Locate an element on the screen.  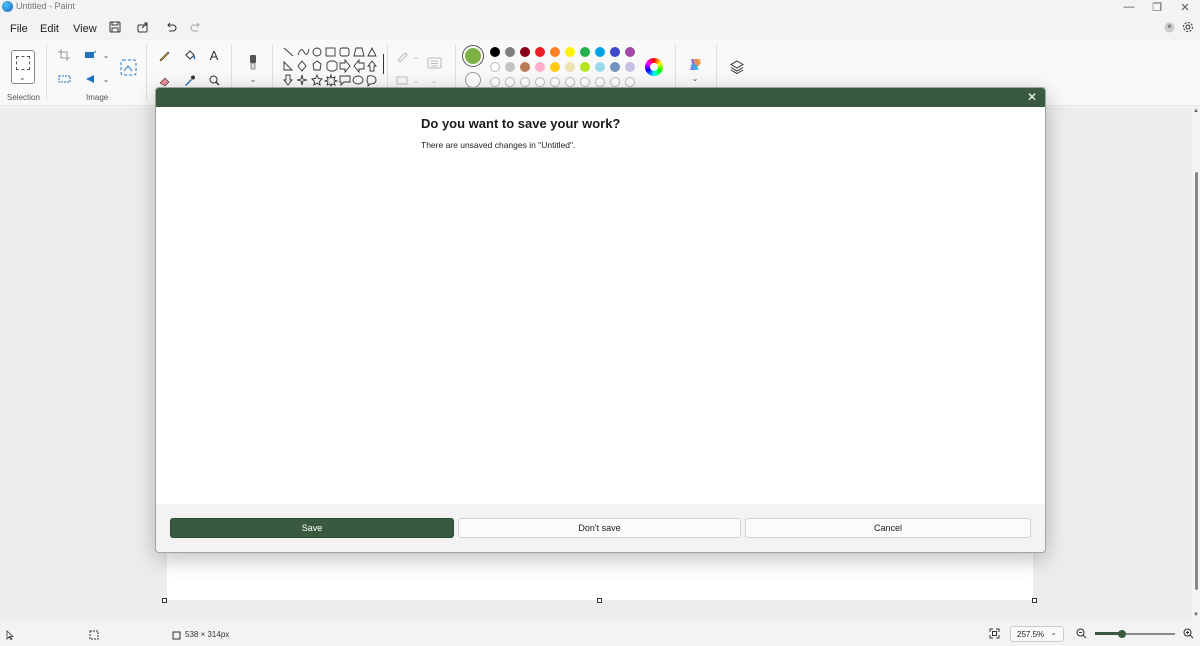
edit-colors-icon is located at coordinates (654, 67).